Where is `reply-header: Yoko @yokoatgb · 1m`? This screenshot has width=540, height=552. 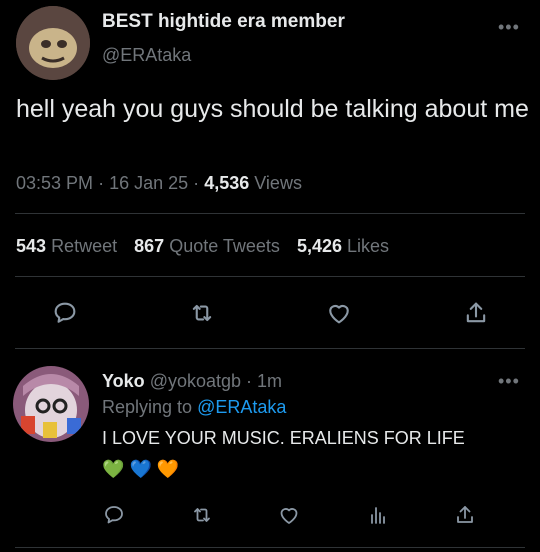 reply-header: Yoko @yokoatgb · 1m is located at coordinates (192, 381).